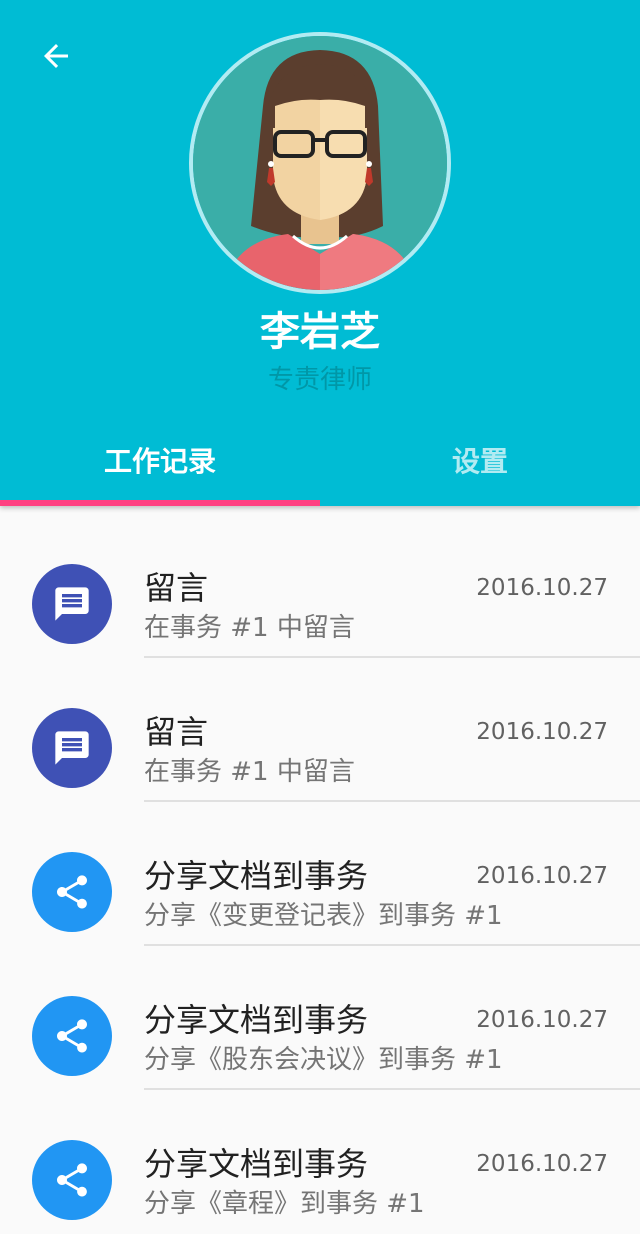 The width and height of the screenshot is (640, 1234). I want to click on list-item: 分享文档到事务 分享《股东会决议》到事务 #1 2016.10.27, so click(320, 1018).